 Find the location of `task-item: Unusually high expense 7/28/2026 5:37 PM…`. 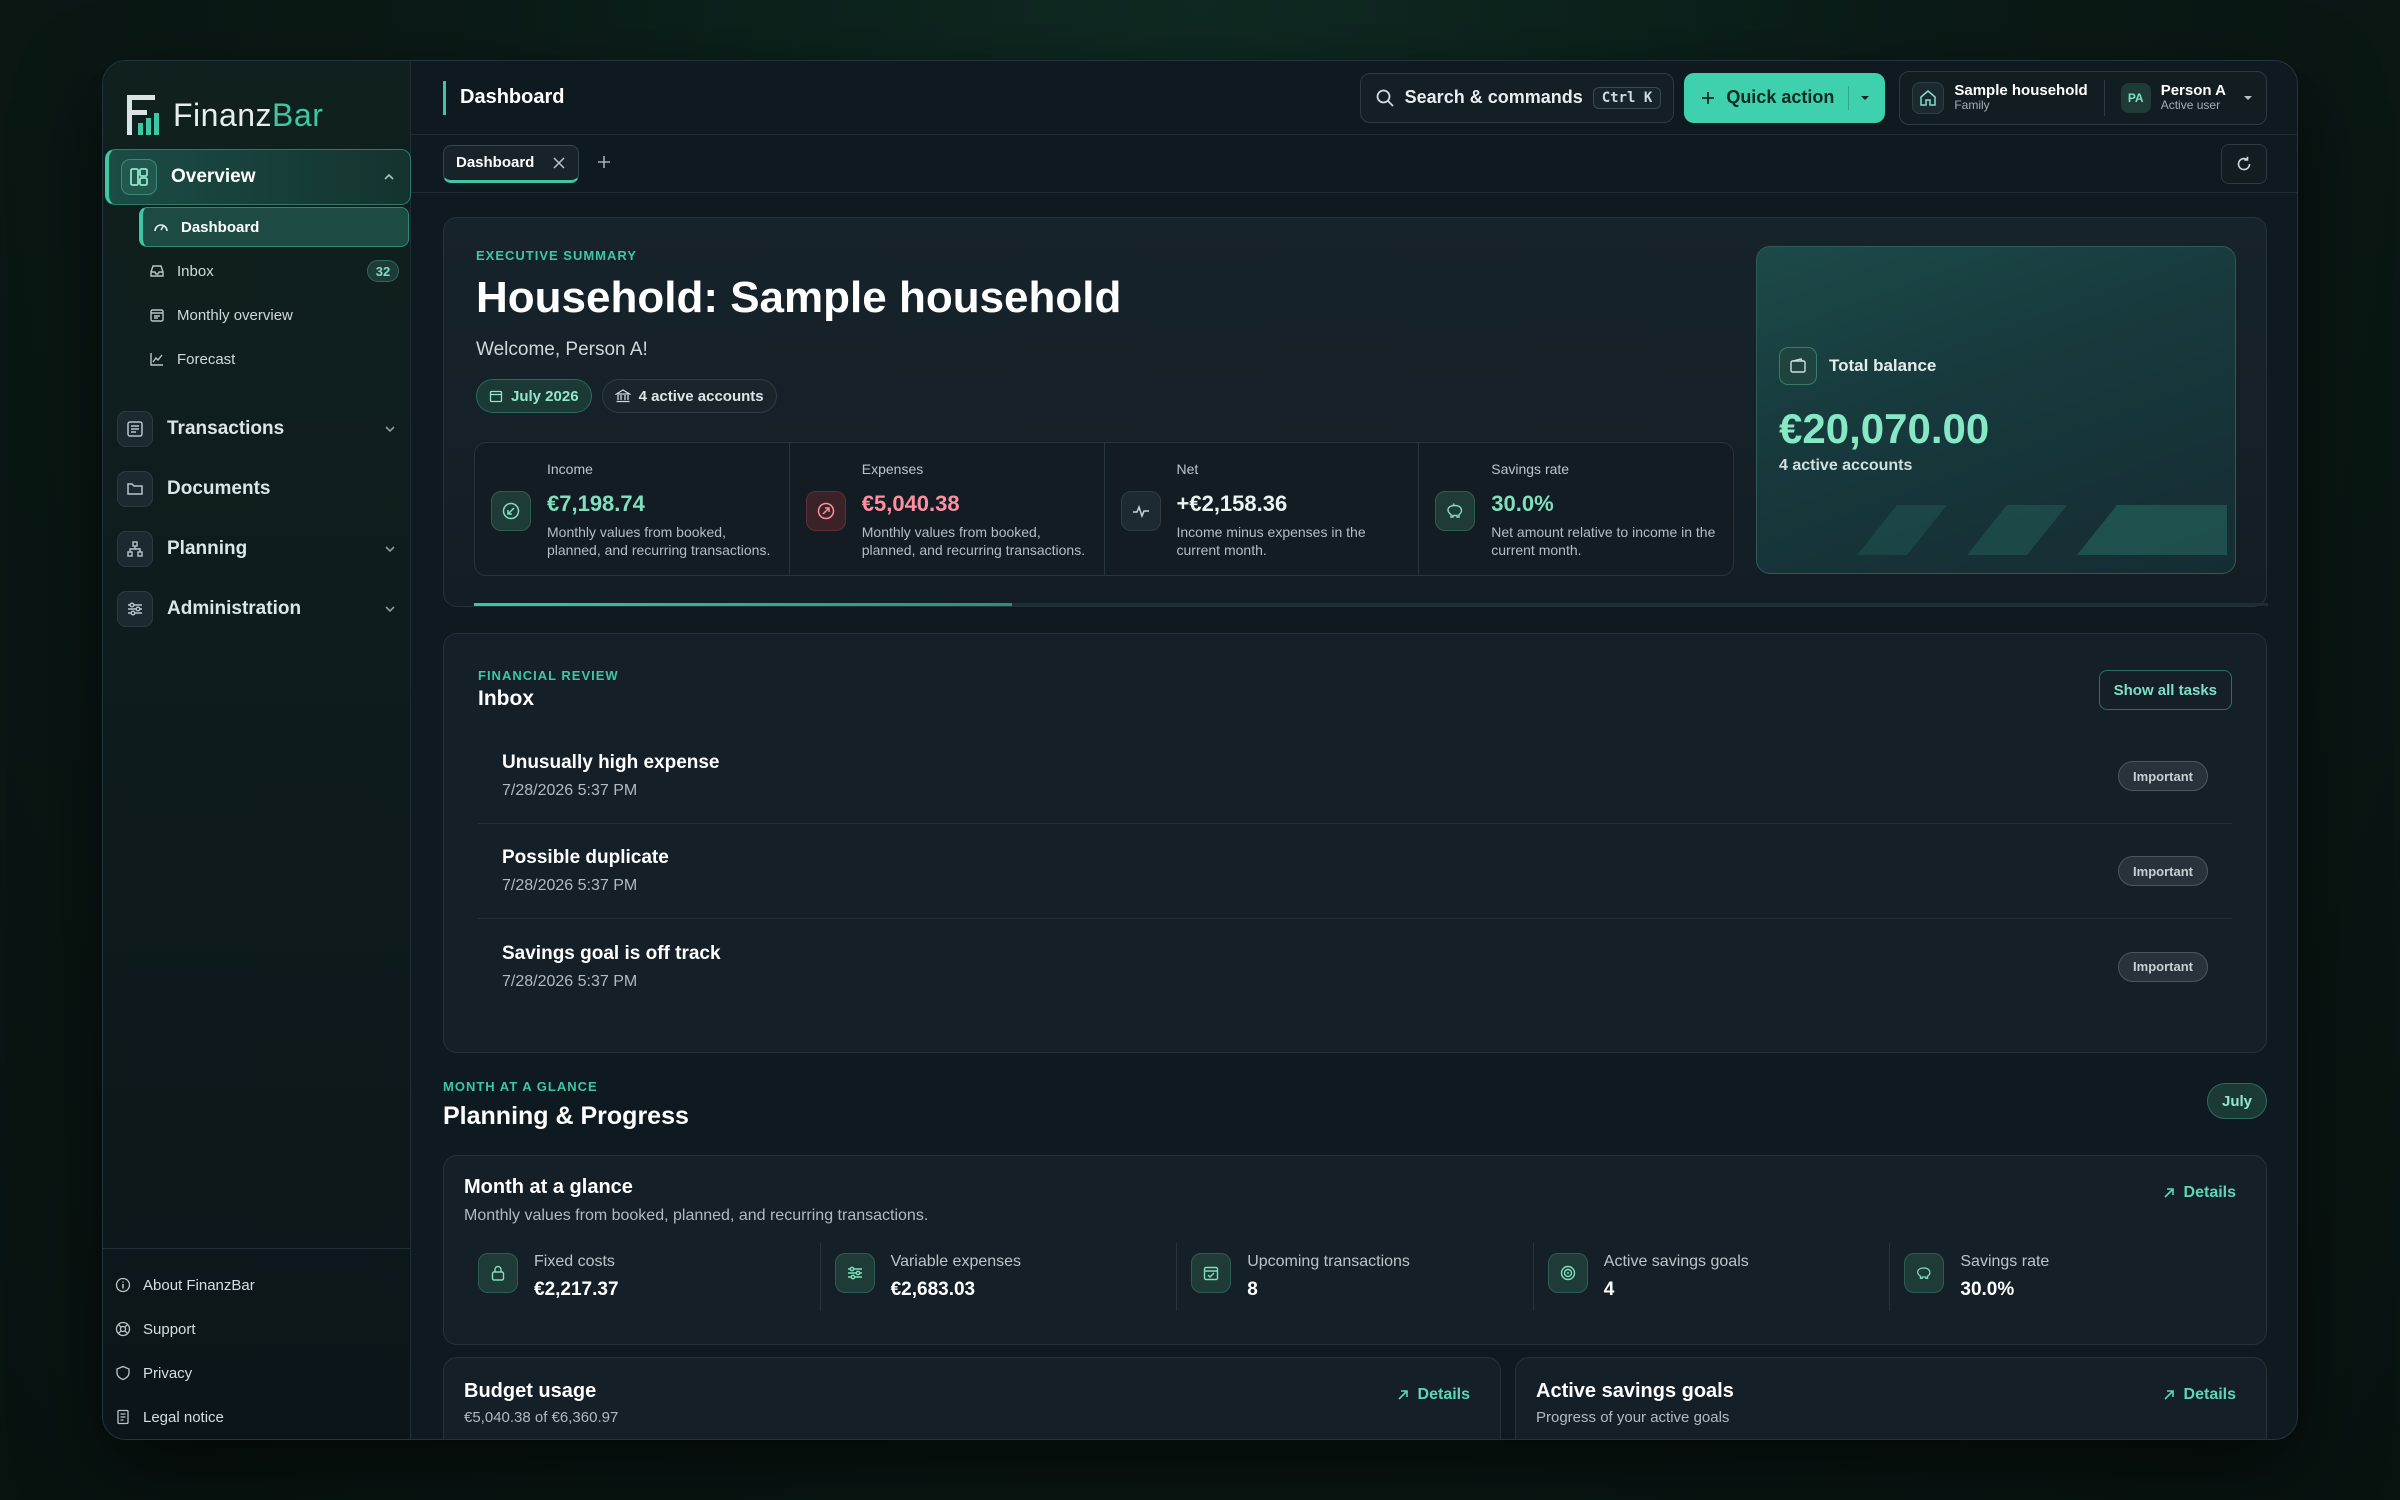

task-item: Unusually high expense 7/28/2026 5:37 PM… is located at coordinates (1355, 776).